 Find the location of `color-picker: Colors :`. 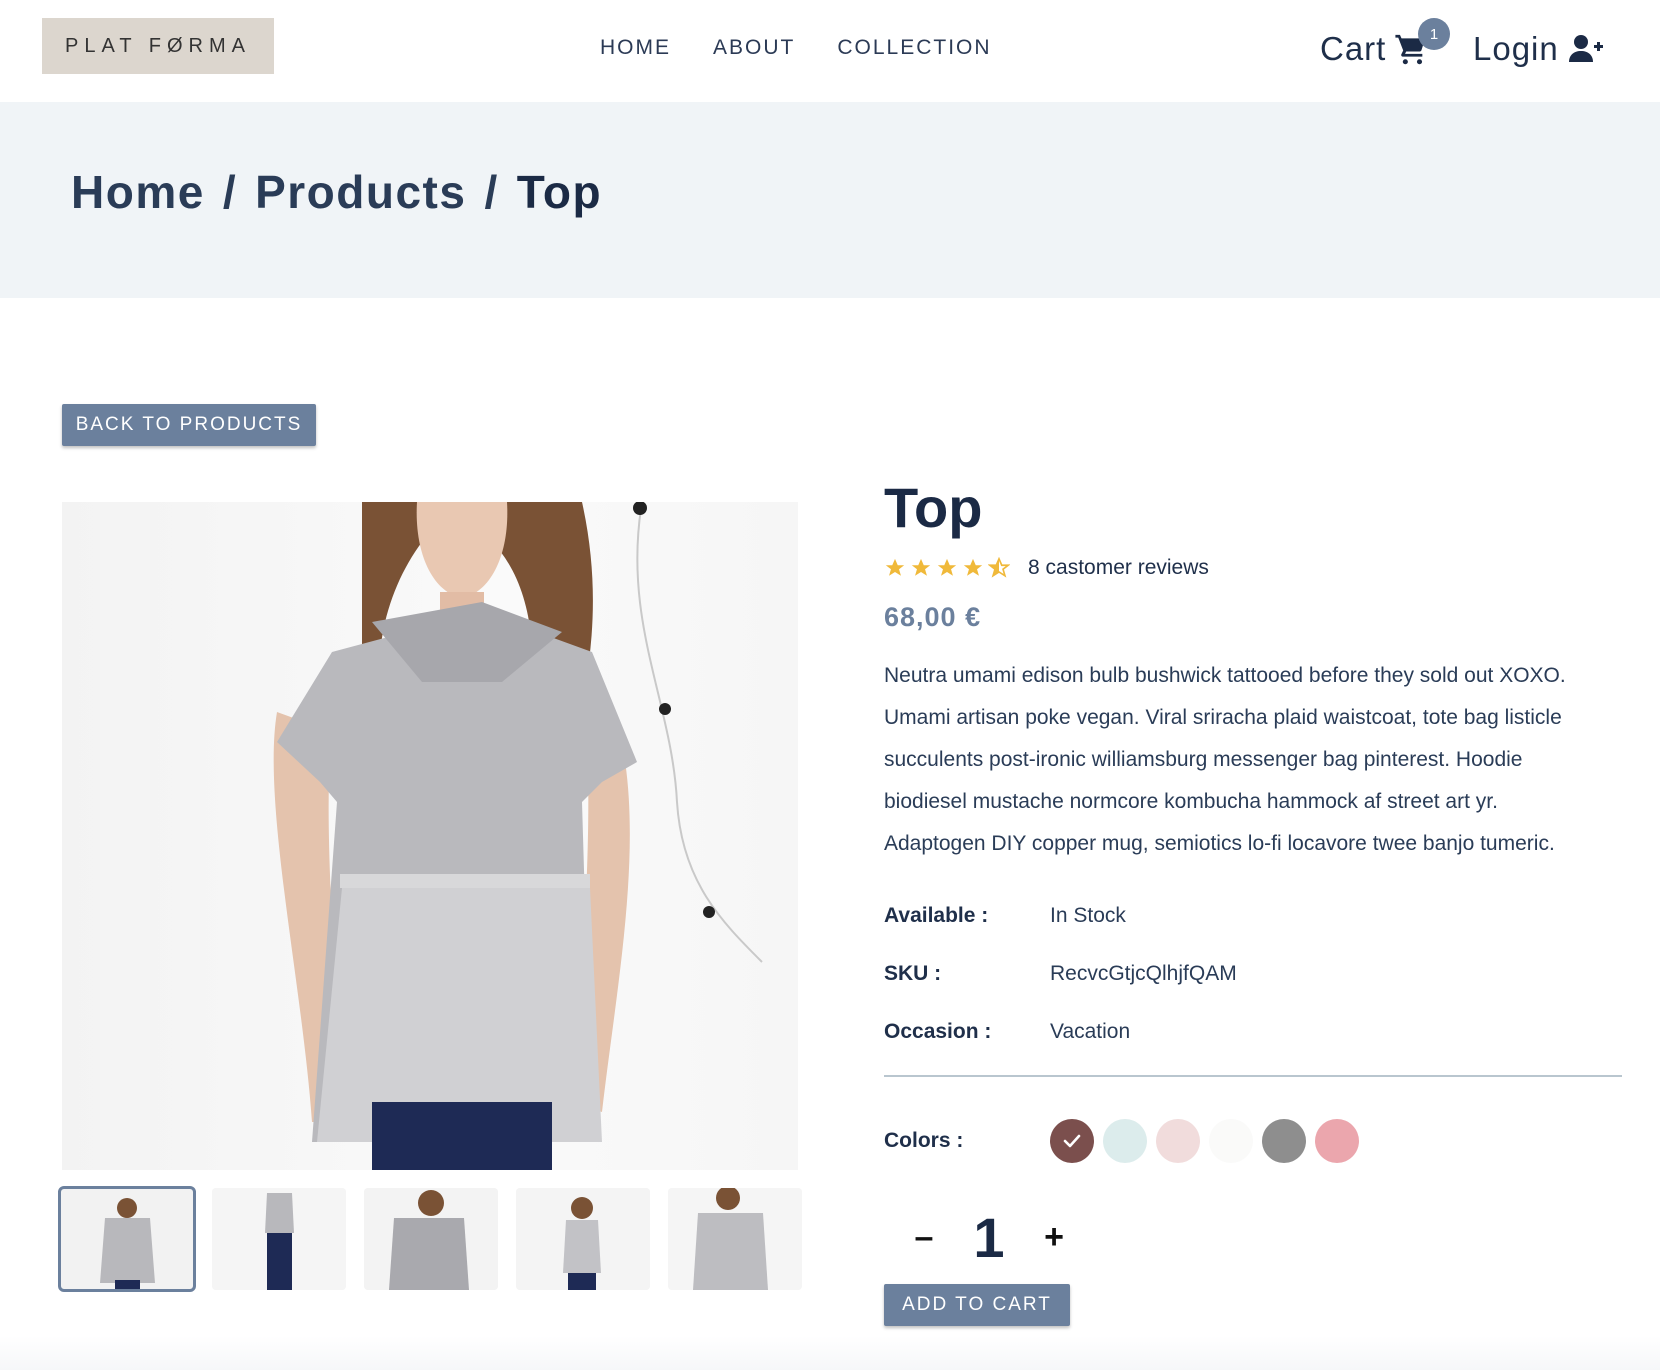

color-picker: Colors : is located at coordinates (1254, 1141).